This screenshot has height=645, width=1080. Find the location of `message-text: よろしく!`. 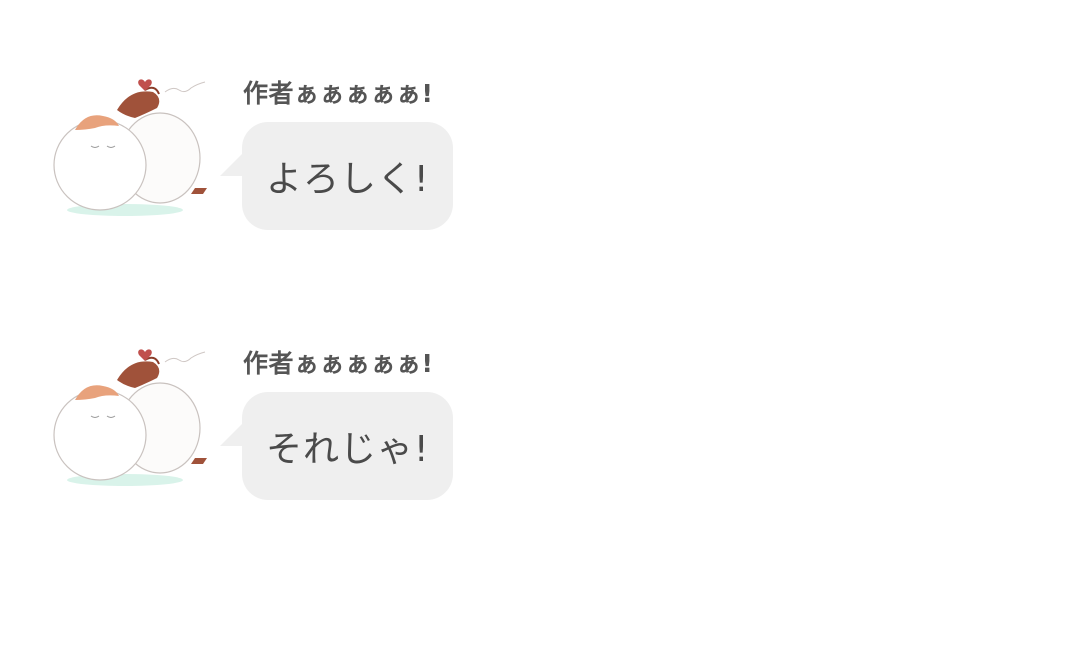

message-text: よろしく! is located at coordinates (348, 179).